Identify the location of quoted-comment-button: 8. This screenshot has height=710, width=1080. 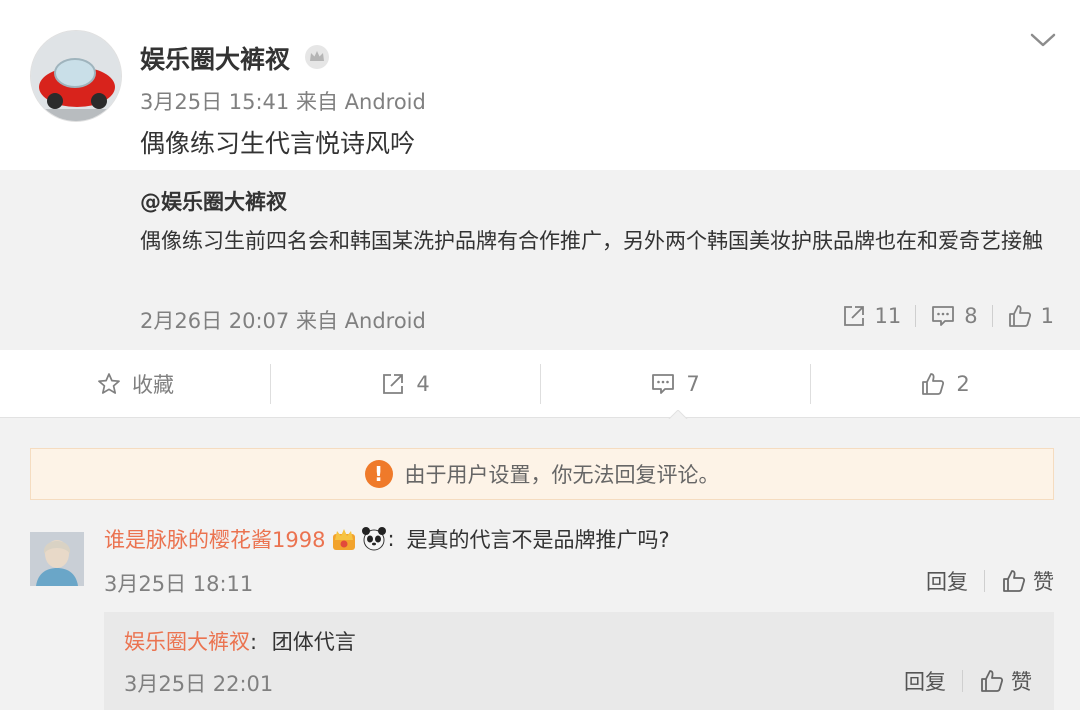
(954, 316).